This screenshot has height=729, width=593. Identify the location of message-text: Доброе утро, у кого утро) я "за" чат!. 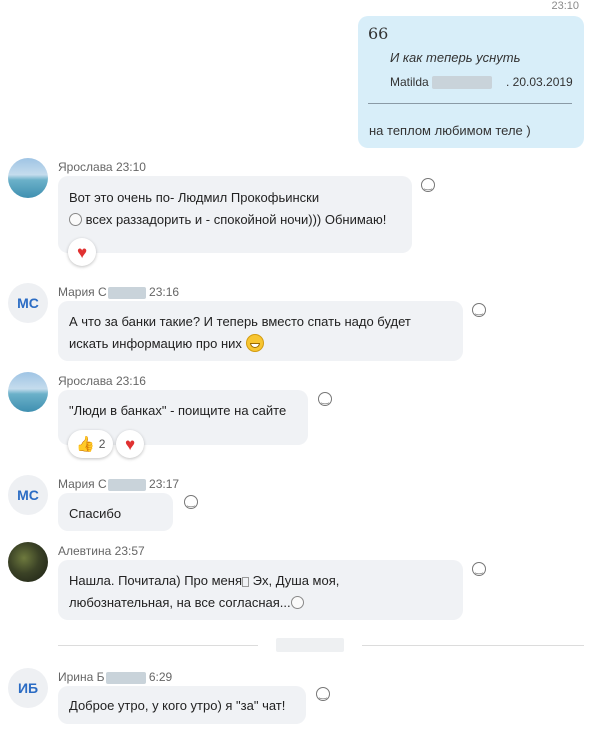
(177, 705).